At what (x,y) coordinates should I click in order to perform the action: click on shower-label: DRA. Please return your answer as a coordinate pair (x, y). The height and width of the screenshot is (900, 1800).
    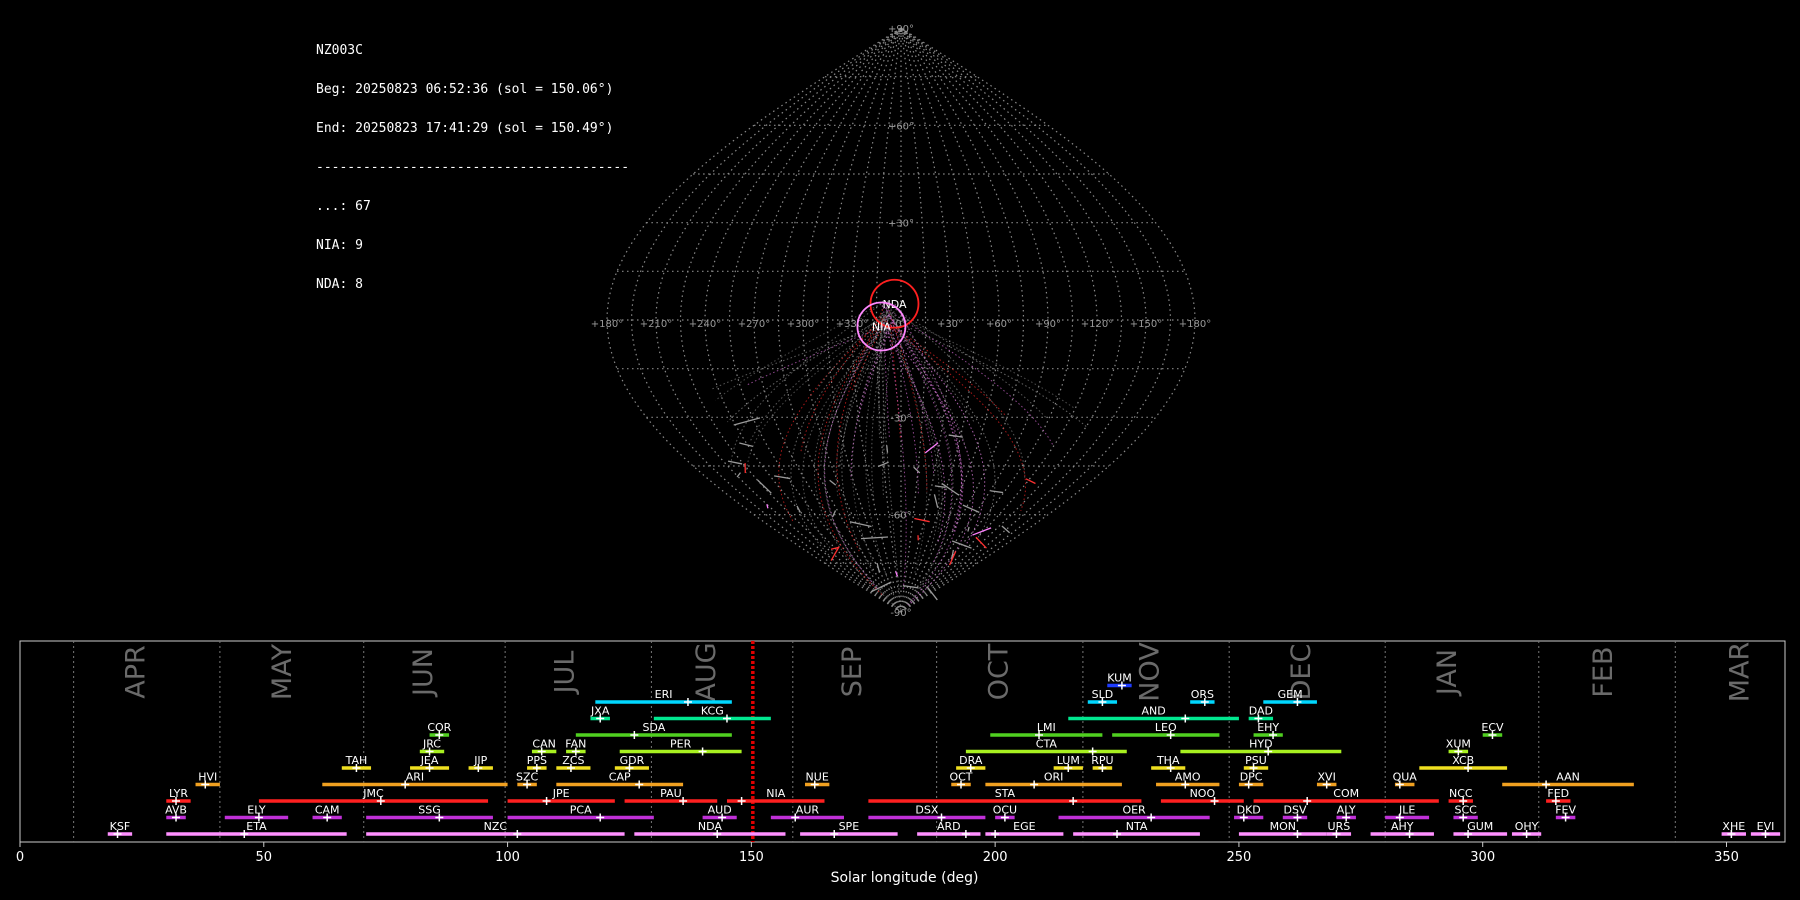
    Looking at the image, I should click on (971, 760).